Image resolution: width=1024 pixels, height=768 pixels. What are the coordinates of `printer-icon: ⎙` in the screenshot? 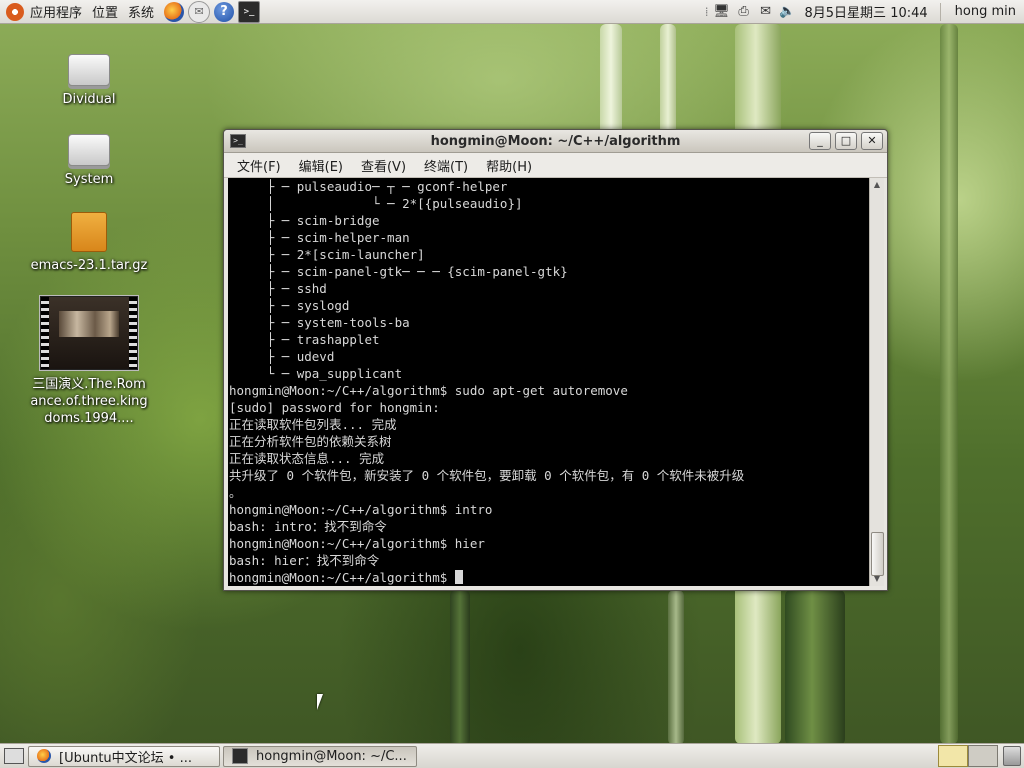 It's located at (744, 12).